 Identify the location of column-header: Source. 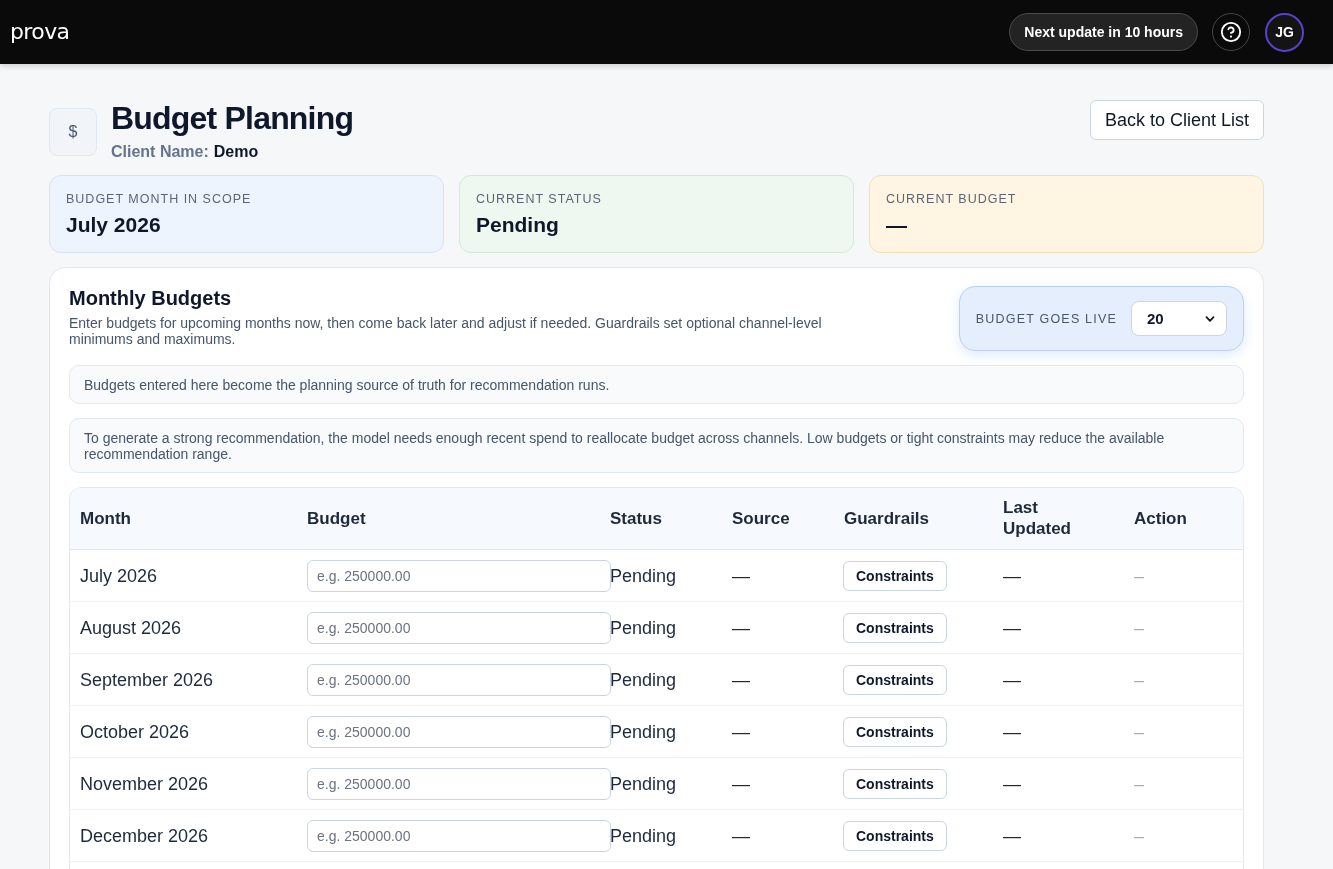
(761, 518).